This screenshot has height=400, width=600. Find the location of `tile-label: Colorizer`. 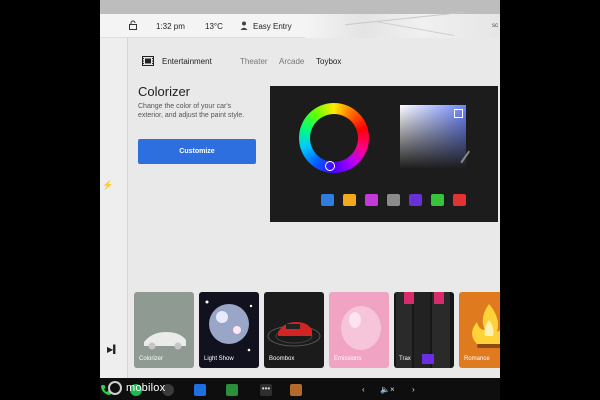

tile-label: Colorizer is located at coordinates (151, 359).